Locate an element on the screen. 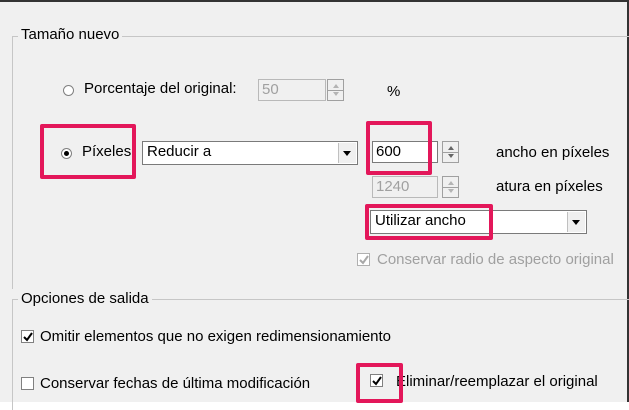 Image resolution: width=629 pixels, height=410 pixels. percent-label: Porcentaje del original: is located at coordinates (160, 88).